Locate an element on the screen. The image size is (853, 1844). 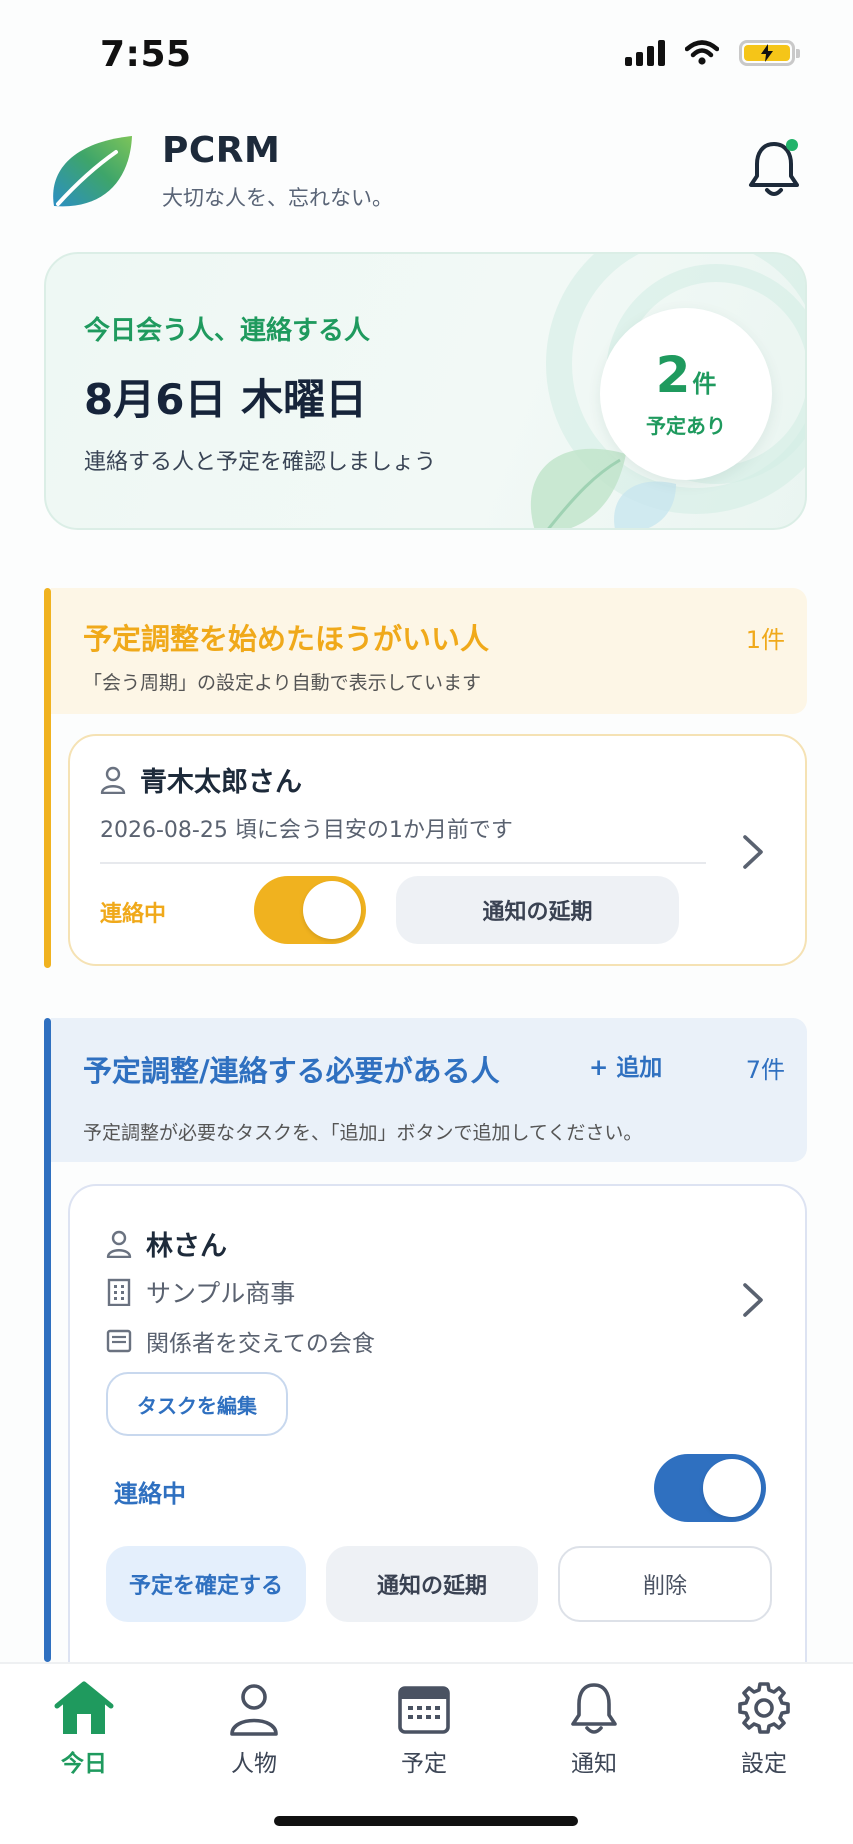
tasks-section-note: 予定調整が必要なタスクを、「追加」ボタンで追加してください。 is located at coordinates (363, 1133).